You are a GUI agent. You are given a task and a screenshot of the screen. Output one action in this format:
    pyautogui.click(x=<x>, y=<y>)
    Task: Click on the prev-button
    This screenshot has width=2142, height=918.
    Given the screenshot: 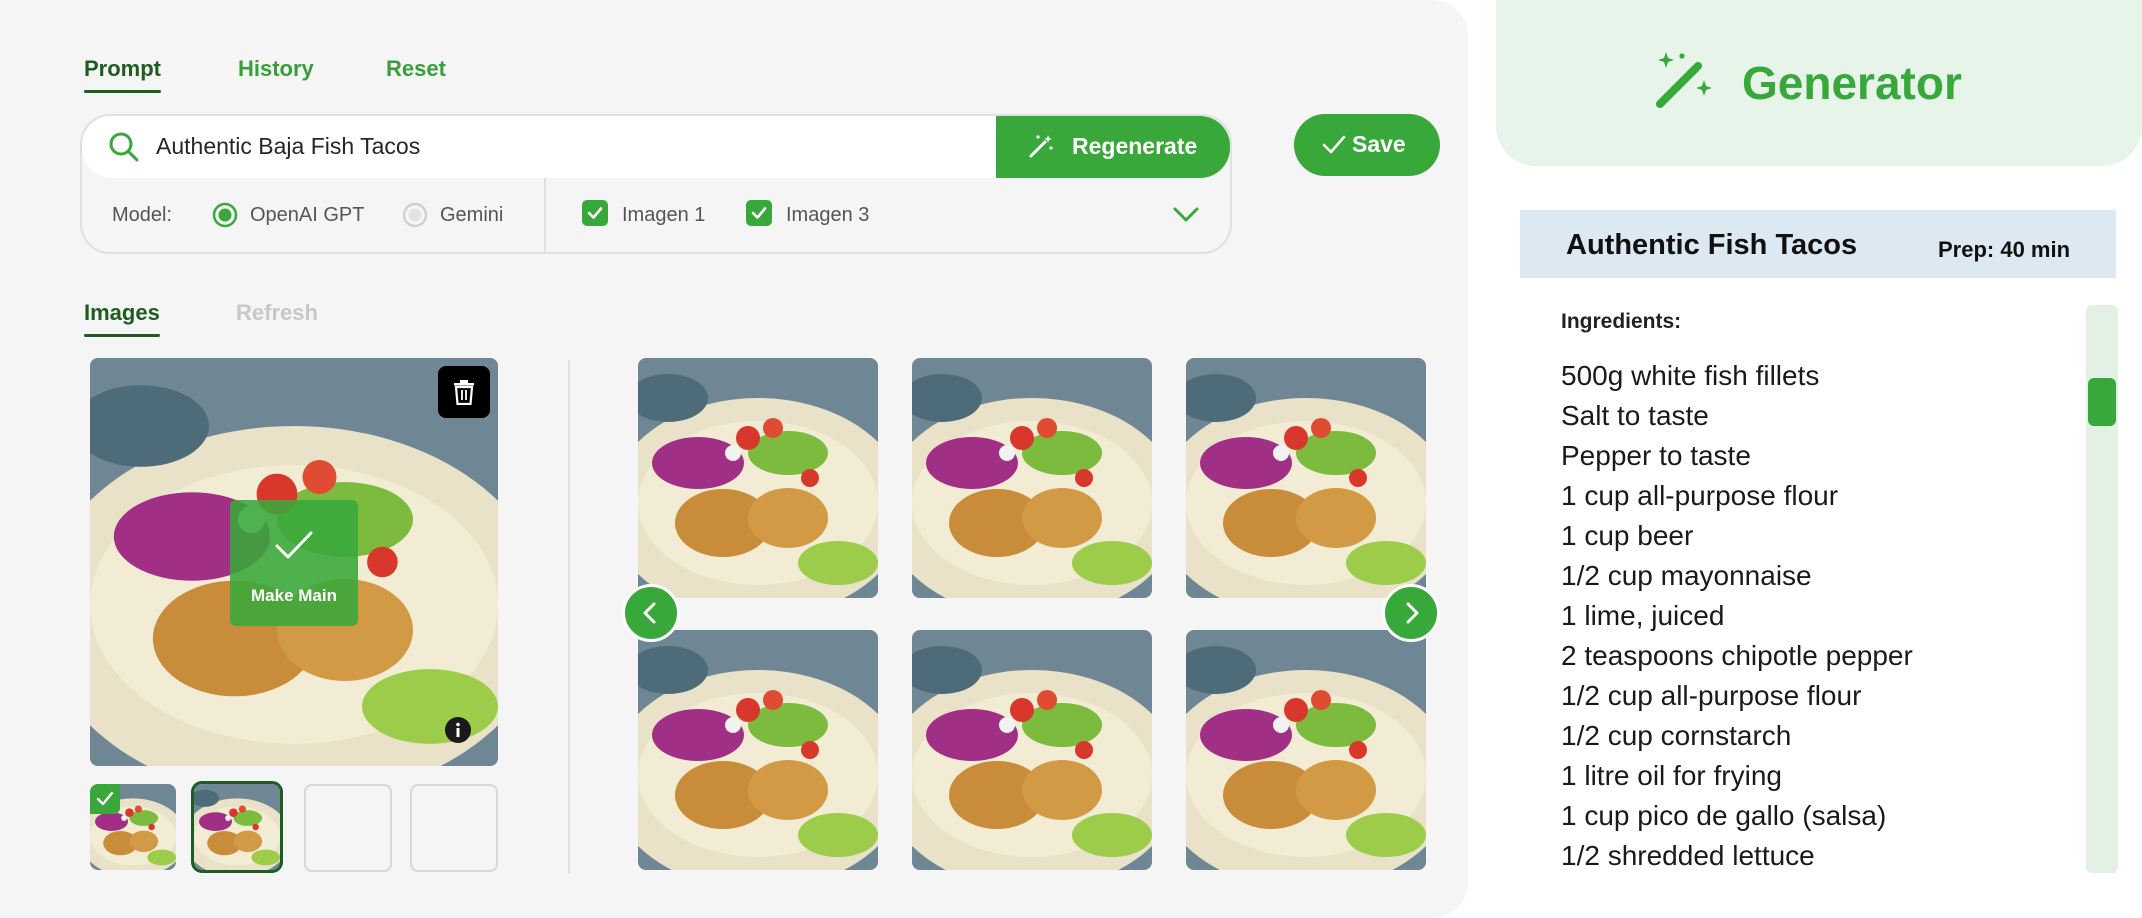 What is the action you would take?
    pyautogui.click(x=651, y=613)
    